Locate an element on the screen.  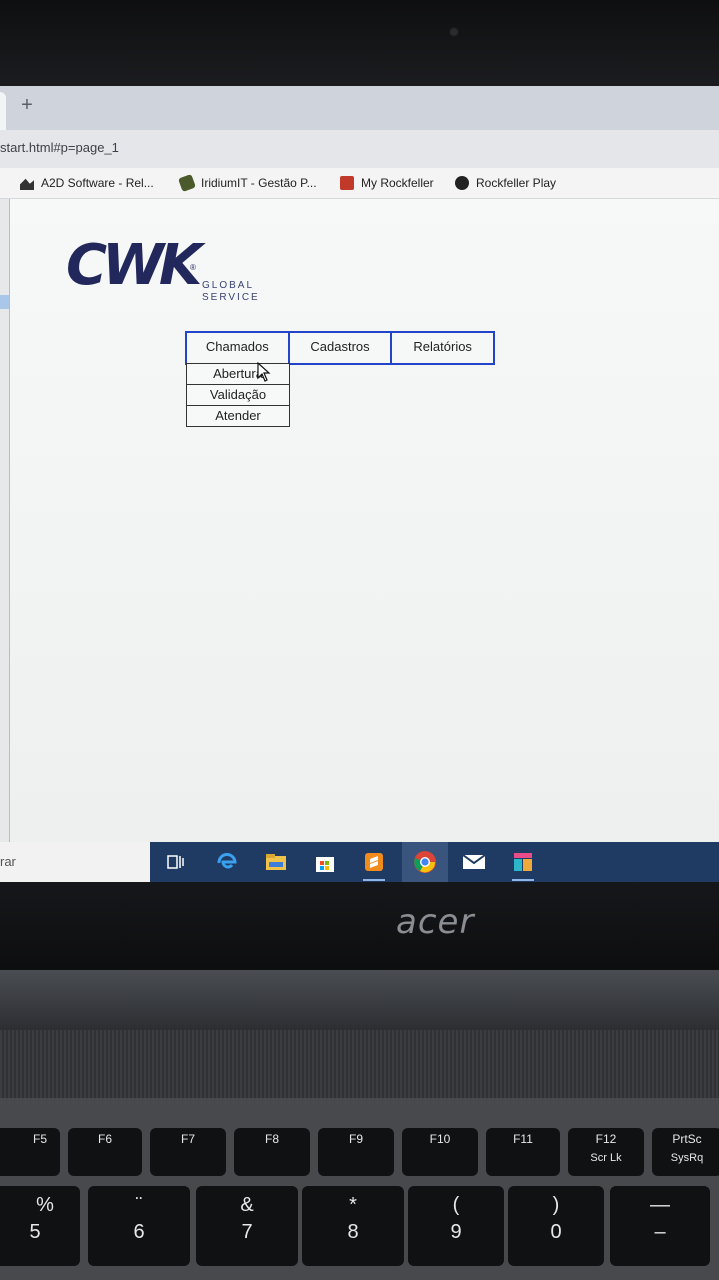
app-icon is located at coordinates (523, 864).